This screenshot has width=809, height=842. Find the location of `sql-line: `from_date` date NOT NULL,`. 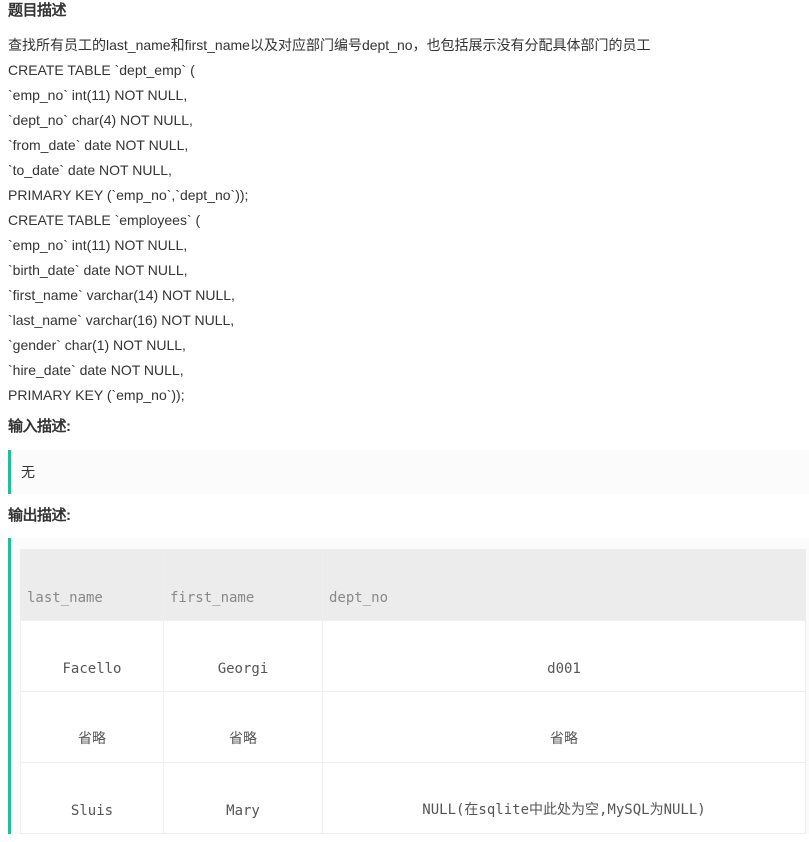

sql-line: `from_date` date NOT NULL, is located at coordinates (98, 145).